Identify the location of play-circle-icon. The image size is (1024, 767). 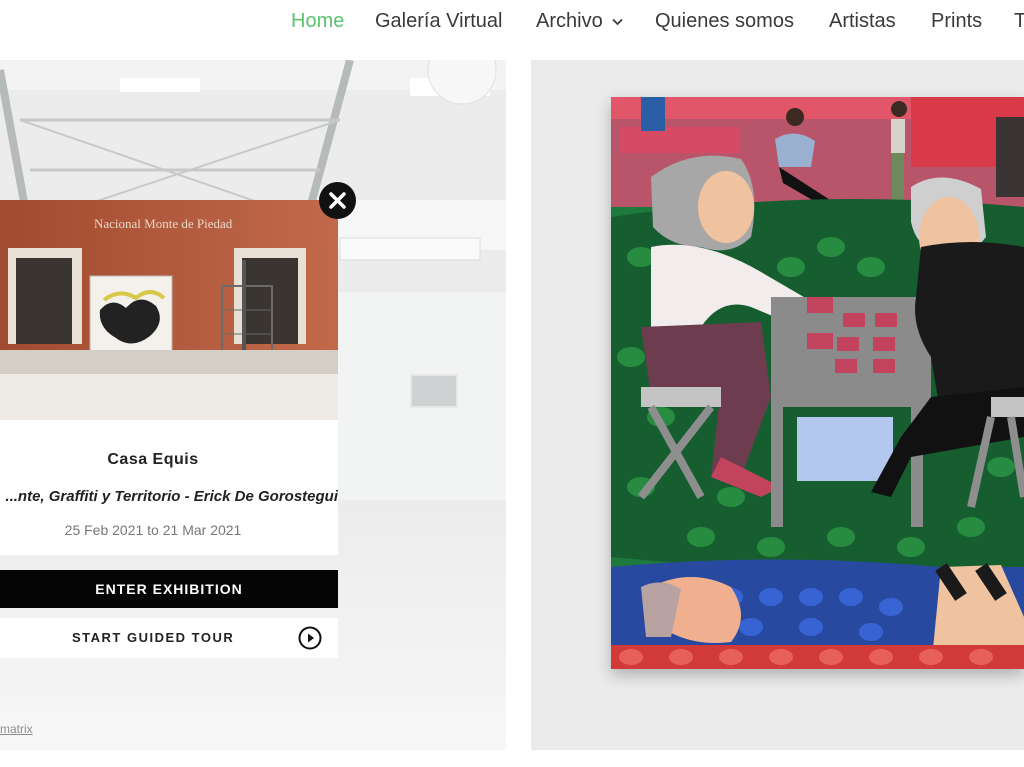
(310, 638).